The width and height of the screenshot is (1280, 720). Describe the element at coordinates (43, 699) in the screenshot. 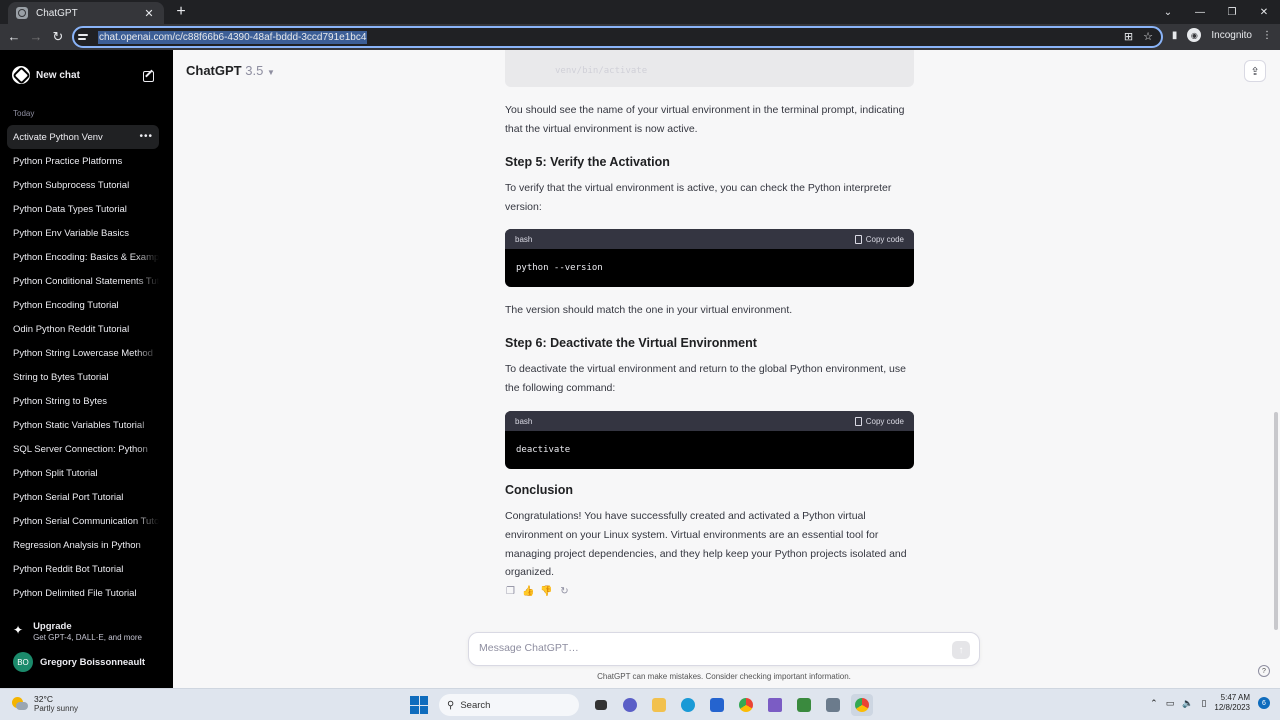

I see `temperature: 32°C` at that location.